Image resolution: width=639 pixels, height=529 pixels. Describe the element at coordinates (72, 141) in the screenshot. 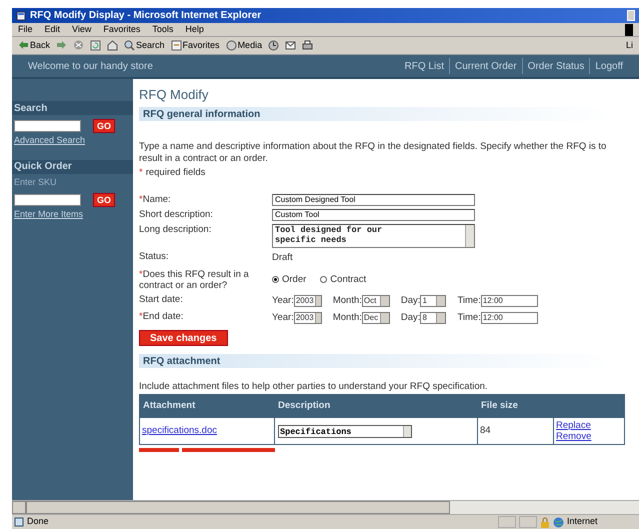

I see `advanced-search-link: Advanced Search` at that location.